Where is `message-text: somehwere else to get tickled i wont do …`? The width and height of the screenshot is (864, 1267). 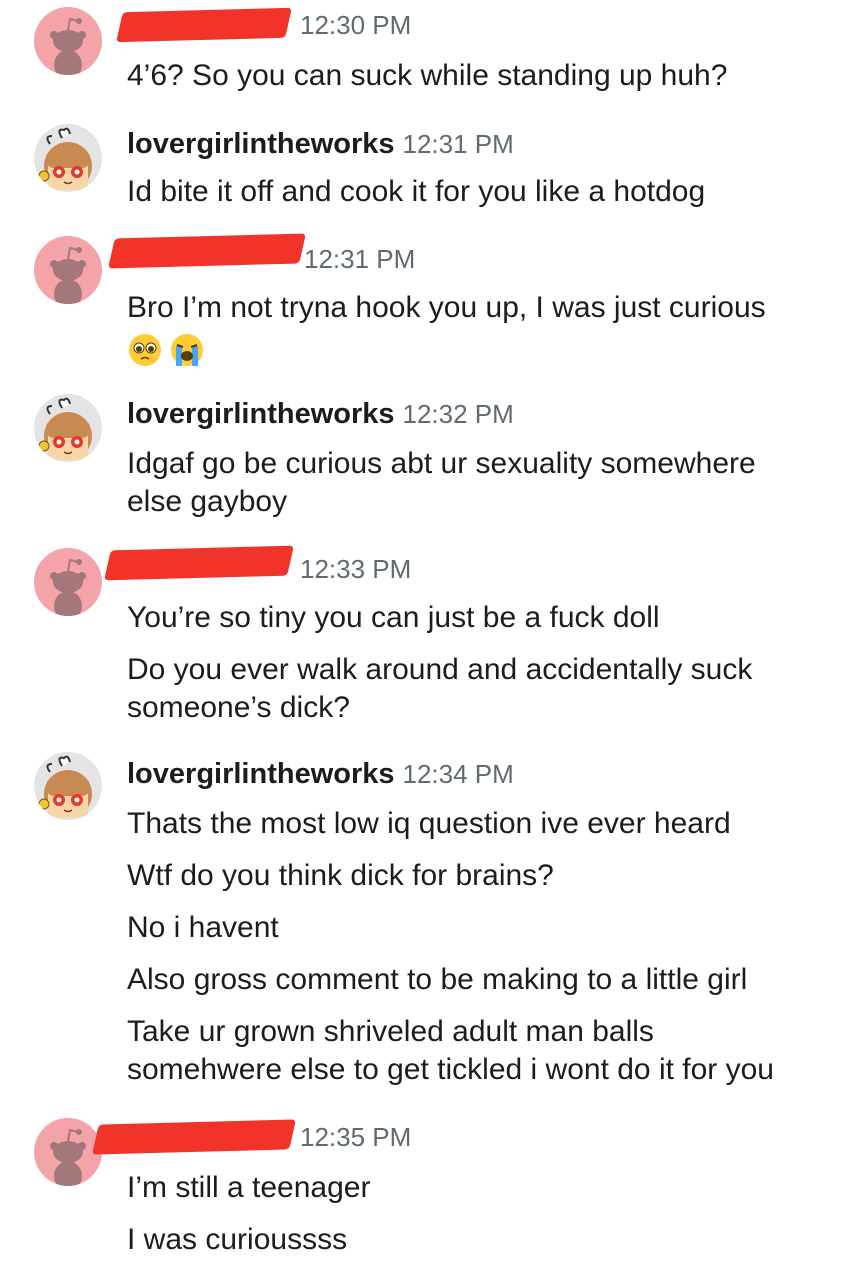 message-text: somehwere else to get tickled i wont do … is located at coordinates (450, 1069).